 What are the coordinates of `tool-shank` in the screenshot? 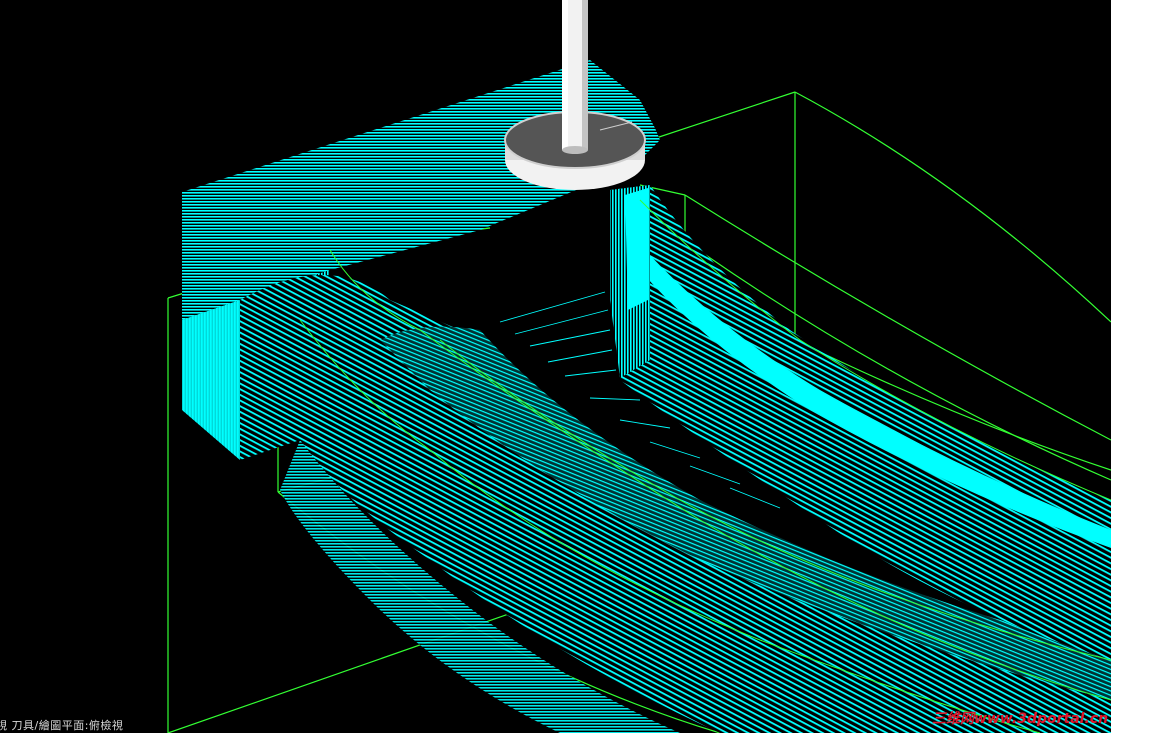 It's located at (575, 77).